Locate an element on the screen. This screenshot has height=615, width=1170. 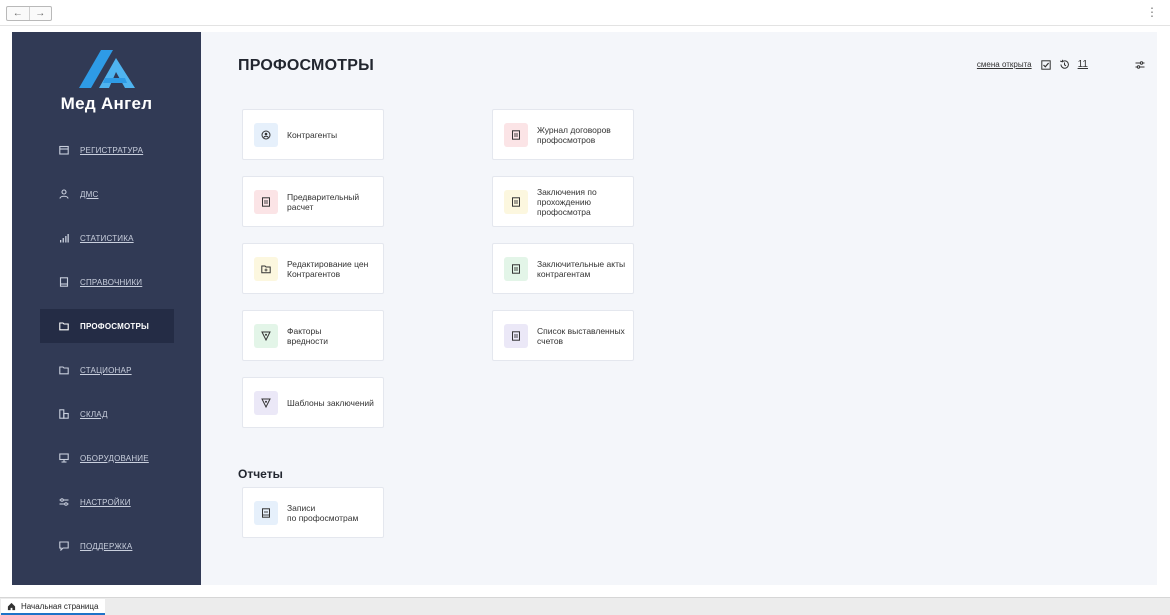
sidebar-item-sklad: СКЛАД is located at coordinates (107, 414).